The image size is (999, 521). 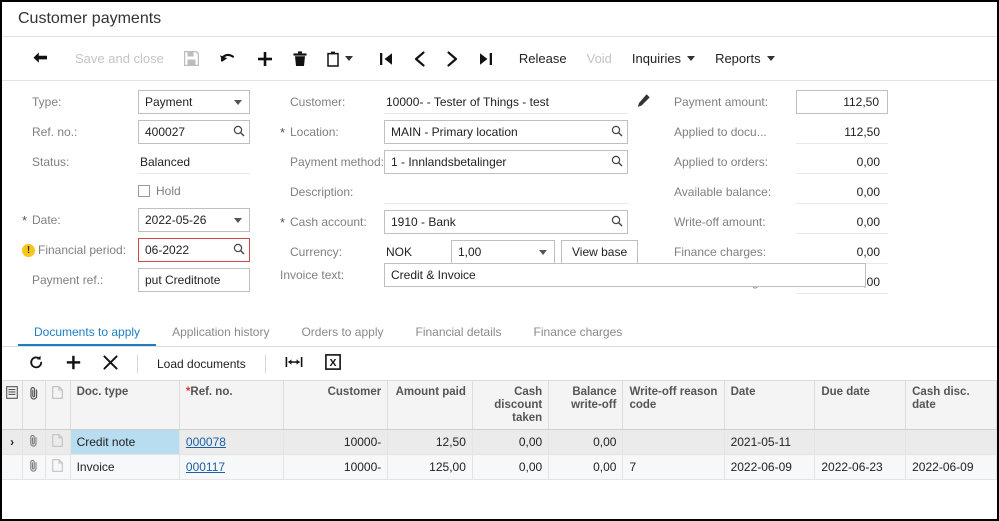 I want to click on cell-date: 2021-05-11, so click(x=770, y=442).